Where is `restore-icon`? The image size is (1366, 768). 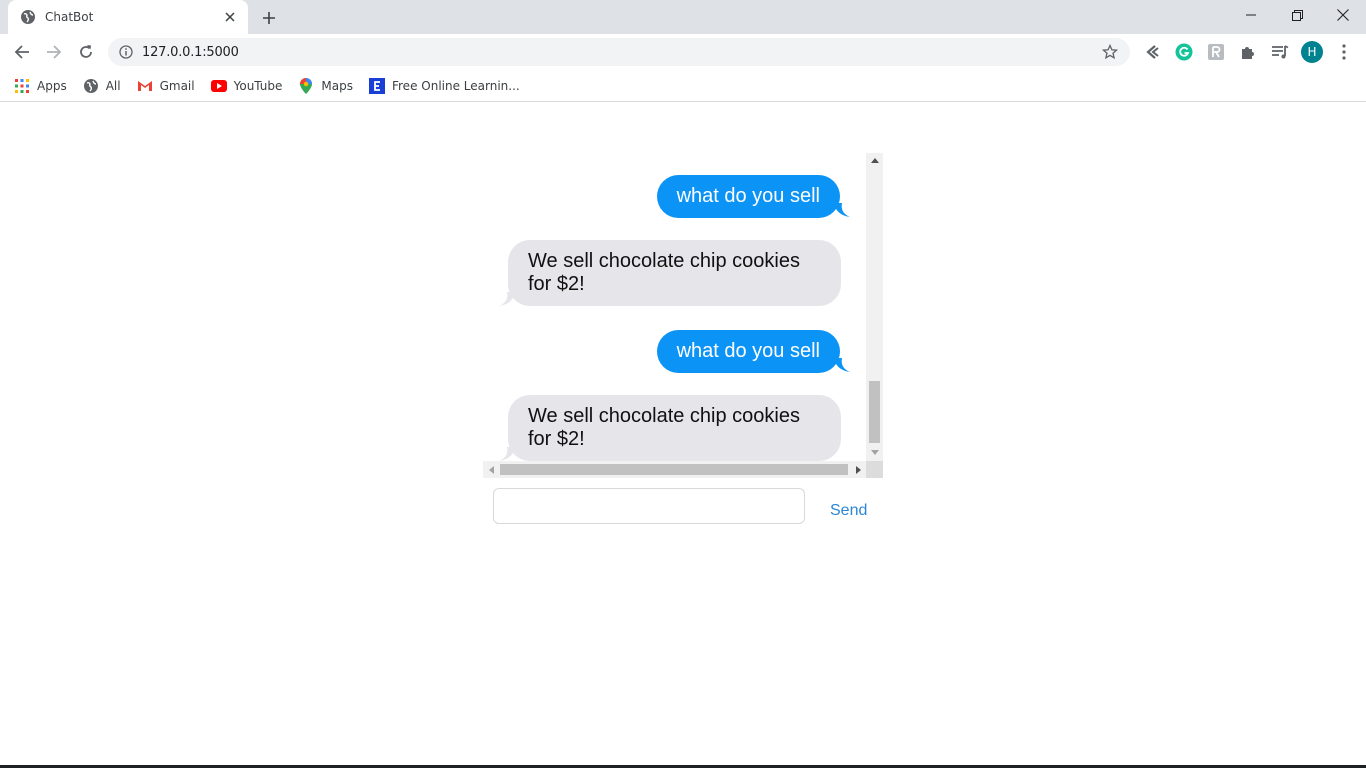 restore-icon is located at coordinates (1297, 15).